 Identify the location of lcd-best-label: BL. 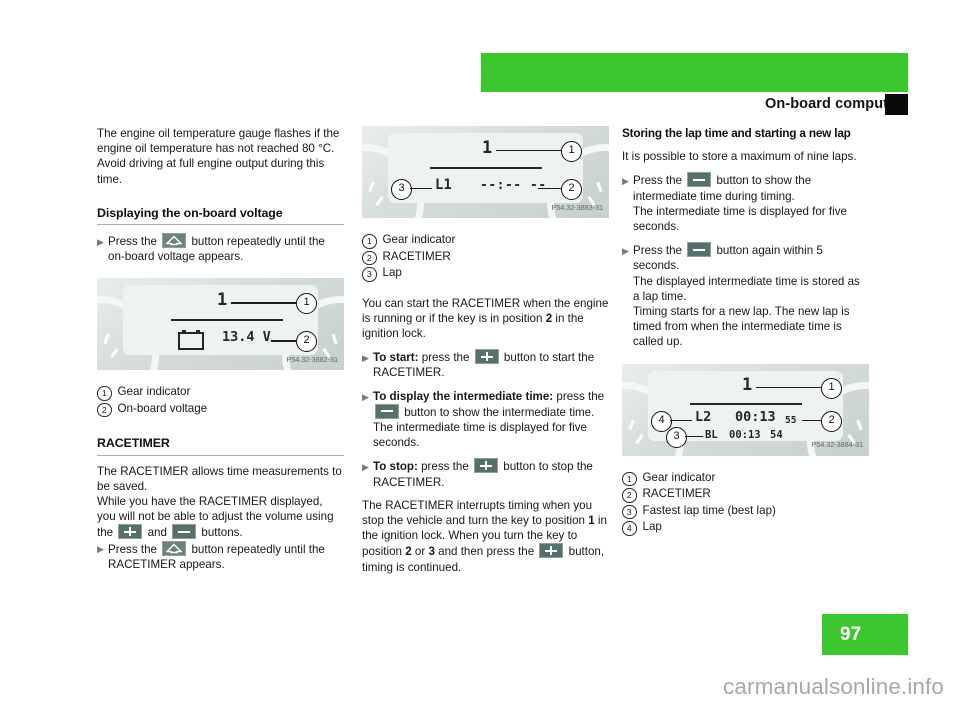
(711, 434).